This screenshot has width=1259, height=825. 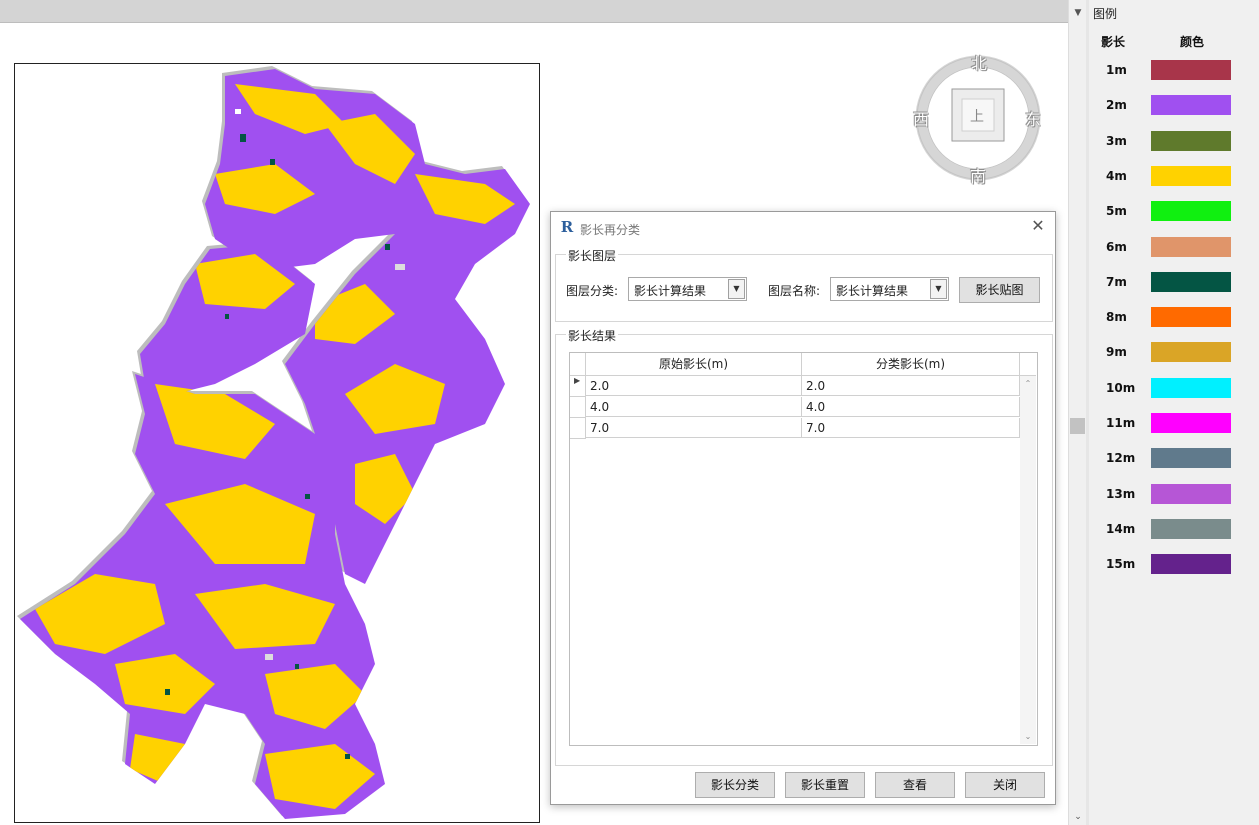 What do you see at coordinates (1077, 426) in the screenshot?
I see `scrollbar-thumb` at bounding box center [1077, 426].